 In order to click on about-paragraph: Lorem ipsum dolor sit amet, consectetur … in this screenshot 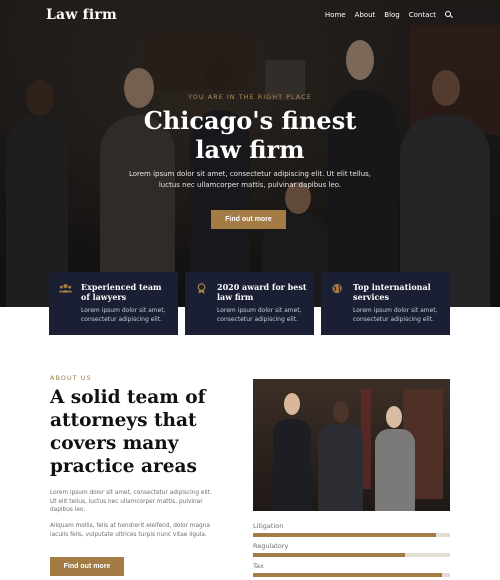, I will do `click(131, 501)`.